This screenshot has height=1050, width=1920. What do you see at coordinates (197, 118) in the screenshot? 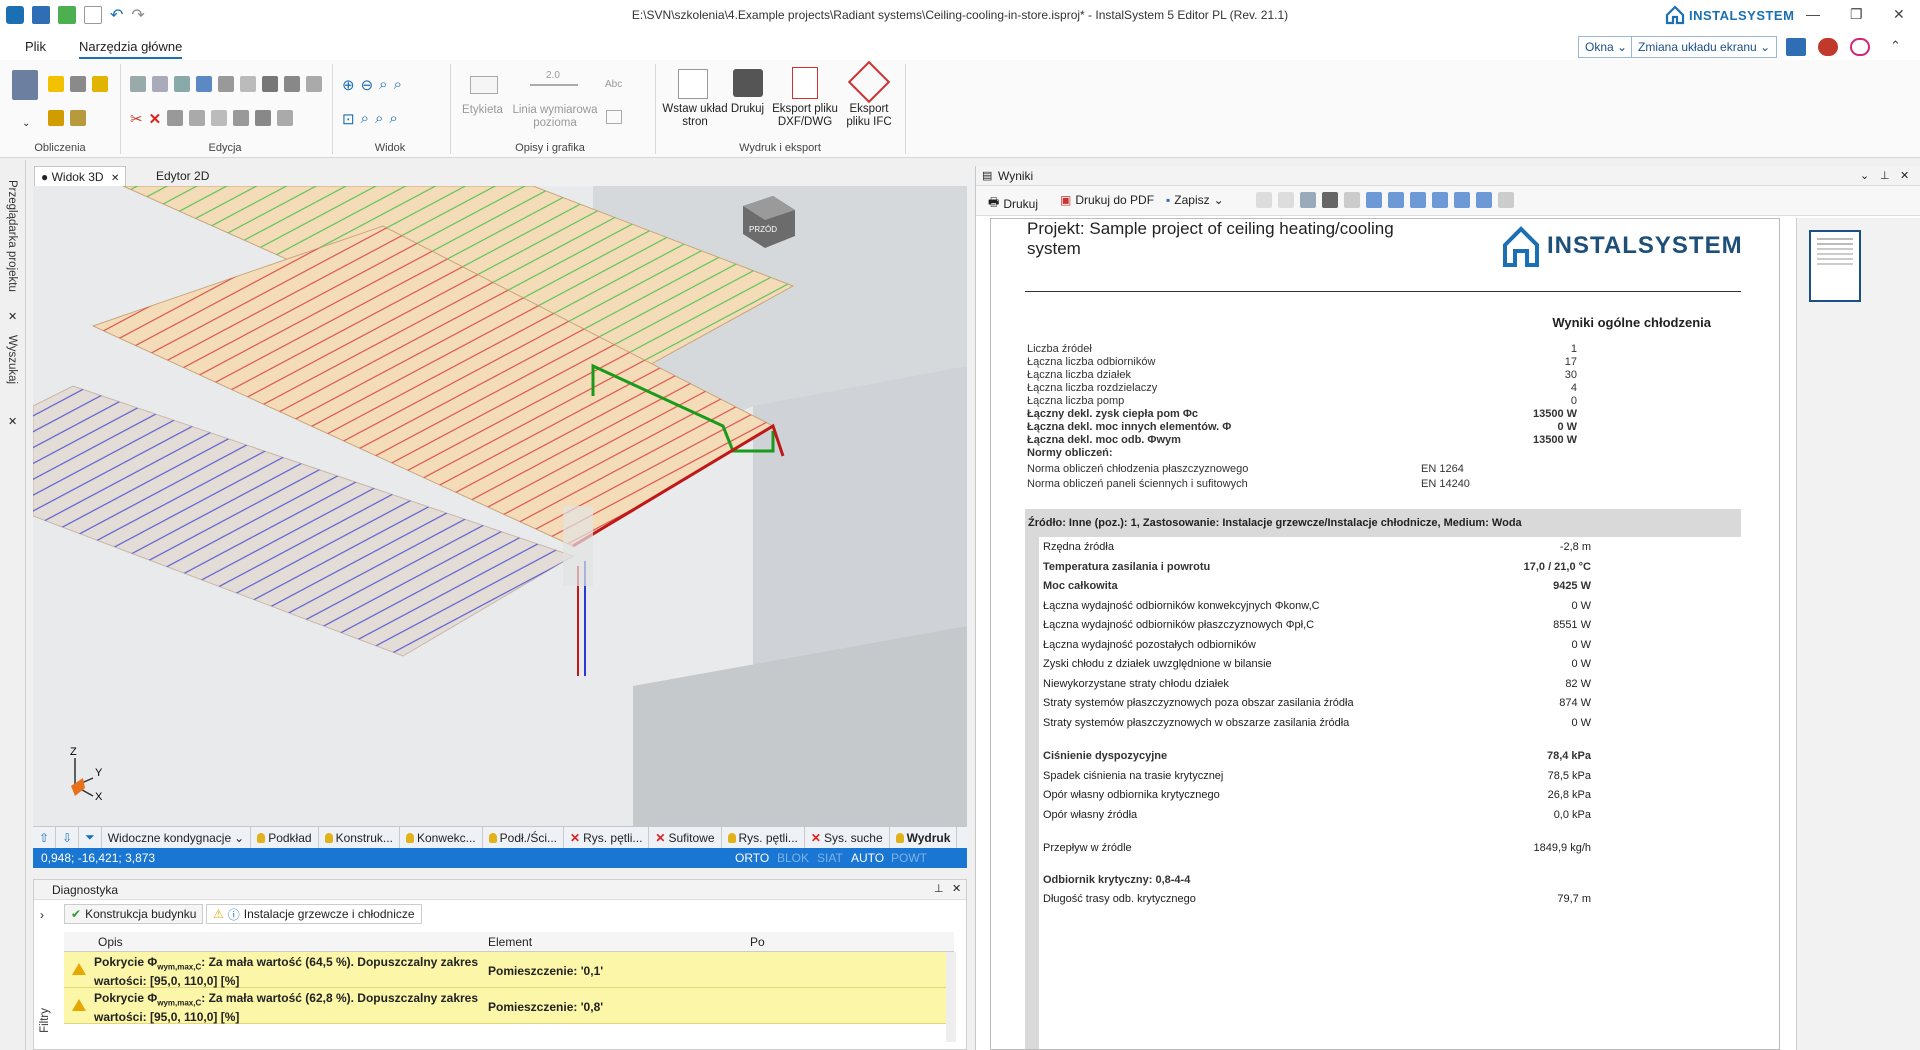
I see `measure-icon` at bounding box center [197, 118].